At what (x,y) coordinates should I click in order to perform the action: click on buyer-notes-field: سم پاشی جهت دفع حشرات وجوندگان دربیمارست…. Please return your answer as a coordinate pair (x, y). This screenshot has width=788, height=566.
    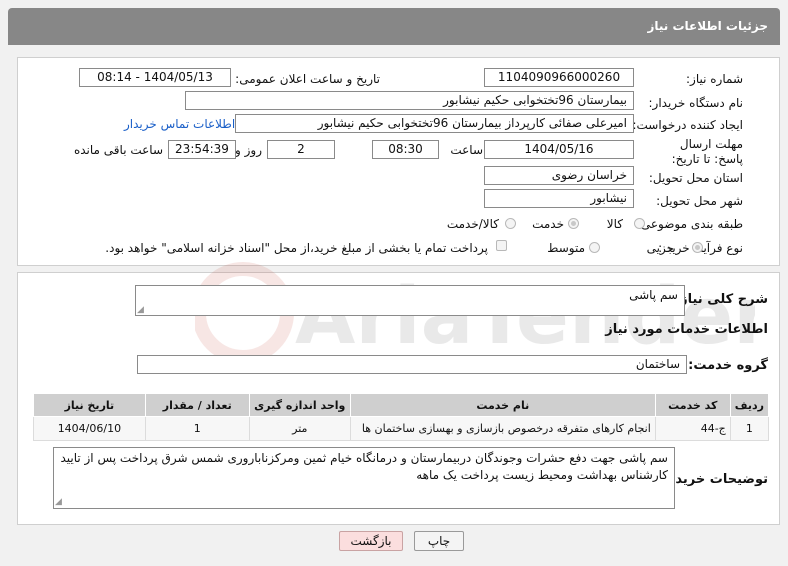
    Looking at the image, I should click on (364, 478).